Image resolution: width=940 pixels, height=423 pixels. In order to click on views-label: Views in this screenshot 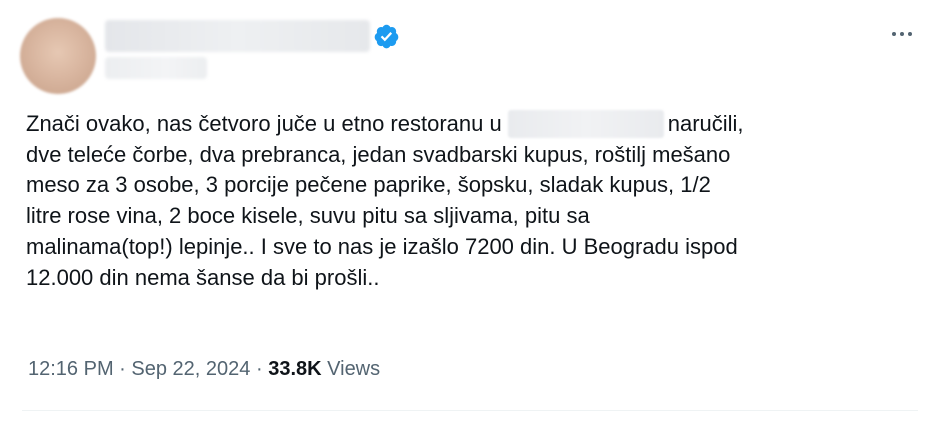, I will do `click(354, 369)`.